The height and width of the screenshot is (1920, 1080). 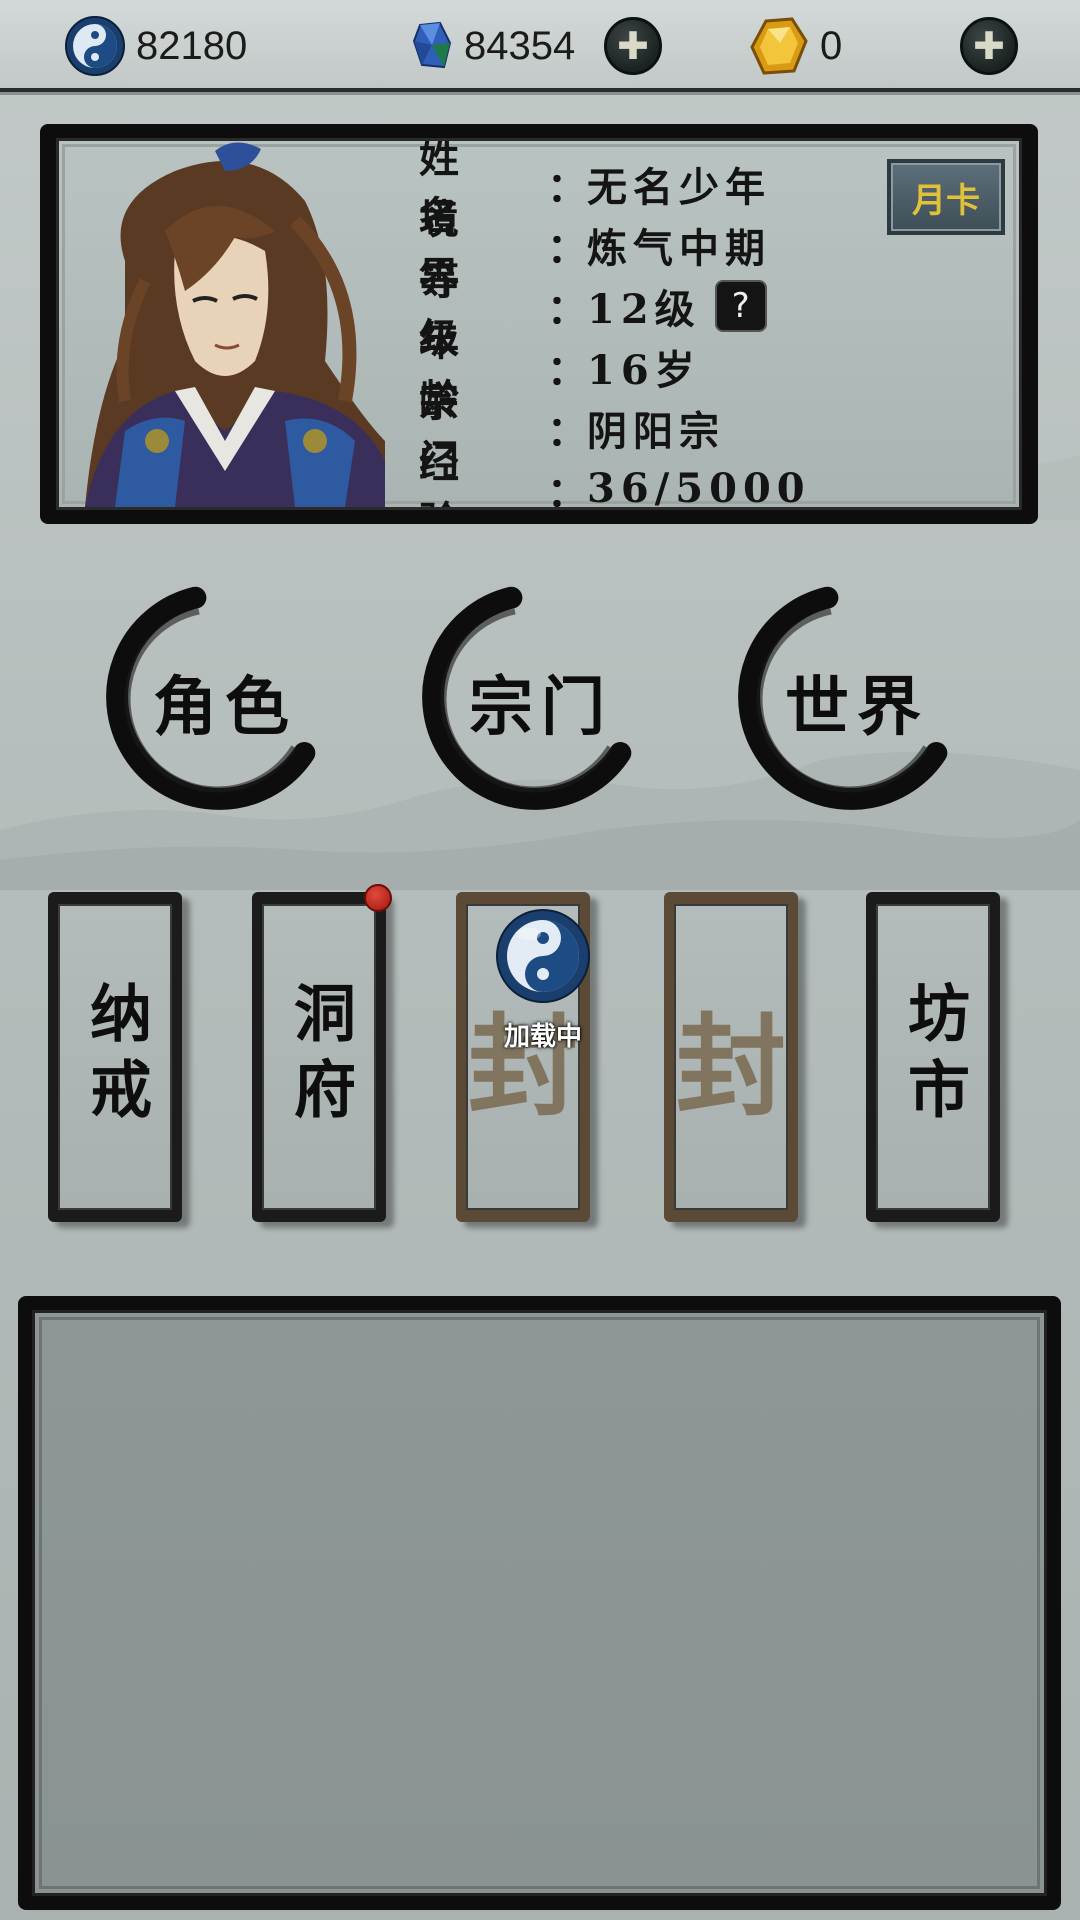 I want to click on crystal-icon, so click(x=432, y=45).